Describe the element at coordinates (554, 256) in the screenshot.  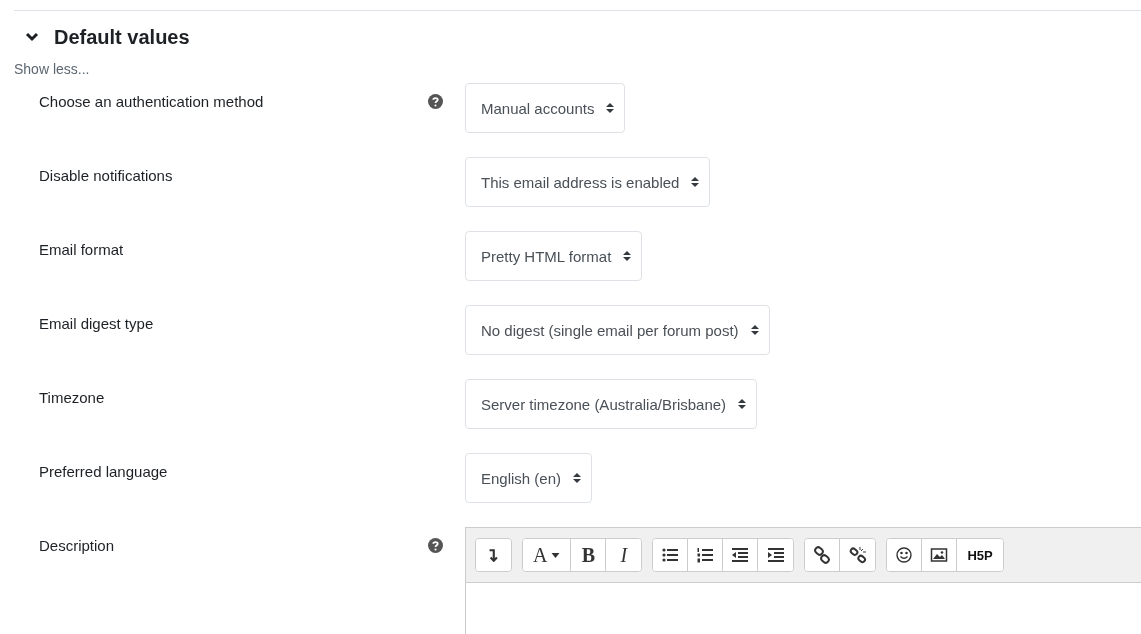
I see `dropdown-select: Pretty HTML format` at that location.